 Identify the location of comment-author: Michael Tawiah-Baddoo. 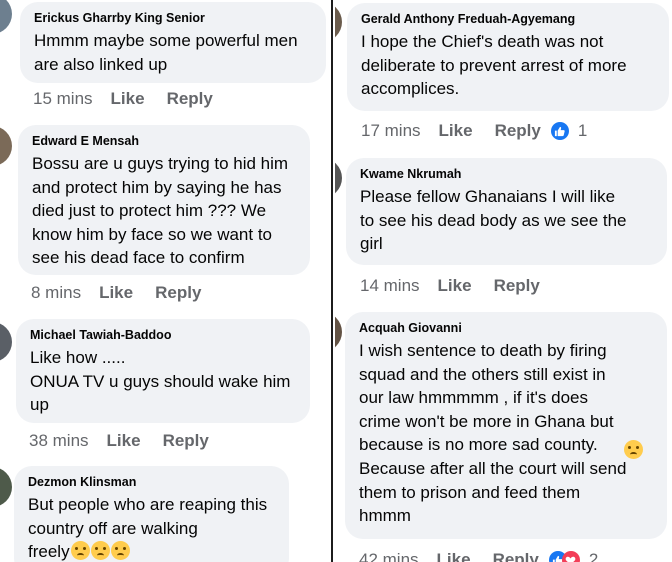
(164, 335).